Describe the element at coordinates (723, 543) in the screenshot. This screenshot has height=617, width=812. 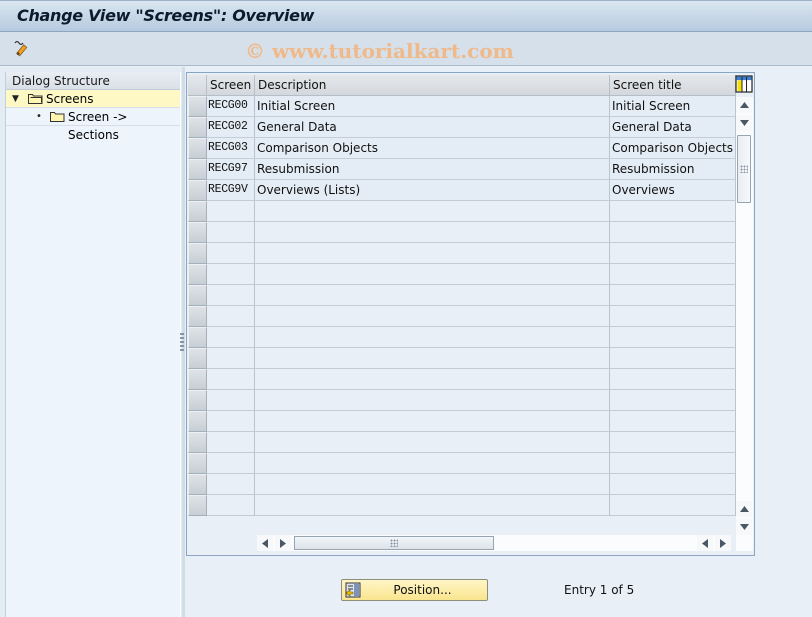
I see `scroll-far-right-button` at that location.